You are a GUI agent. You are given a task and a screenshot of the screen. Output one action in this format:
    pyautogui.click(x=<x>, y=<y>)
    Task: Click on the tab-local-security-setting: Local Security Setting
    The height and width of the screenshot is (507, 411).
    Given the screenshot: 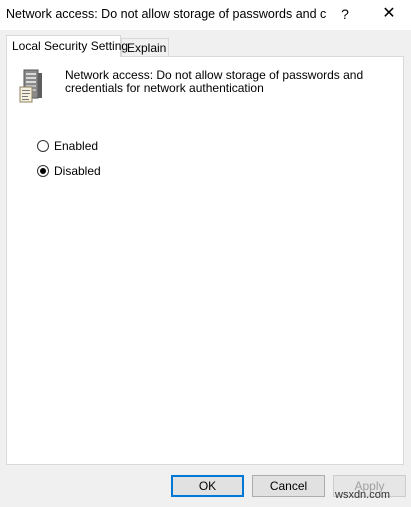 What is the action you would take?
    pyautogui.click(x=67, y=46)
    